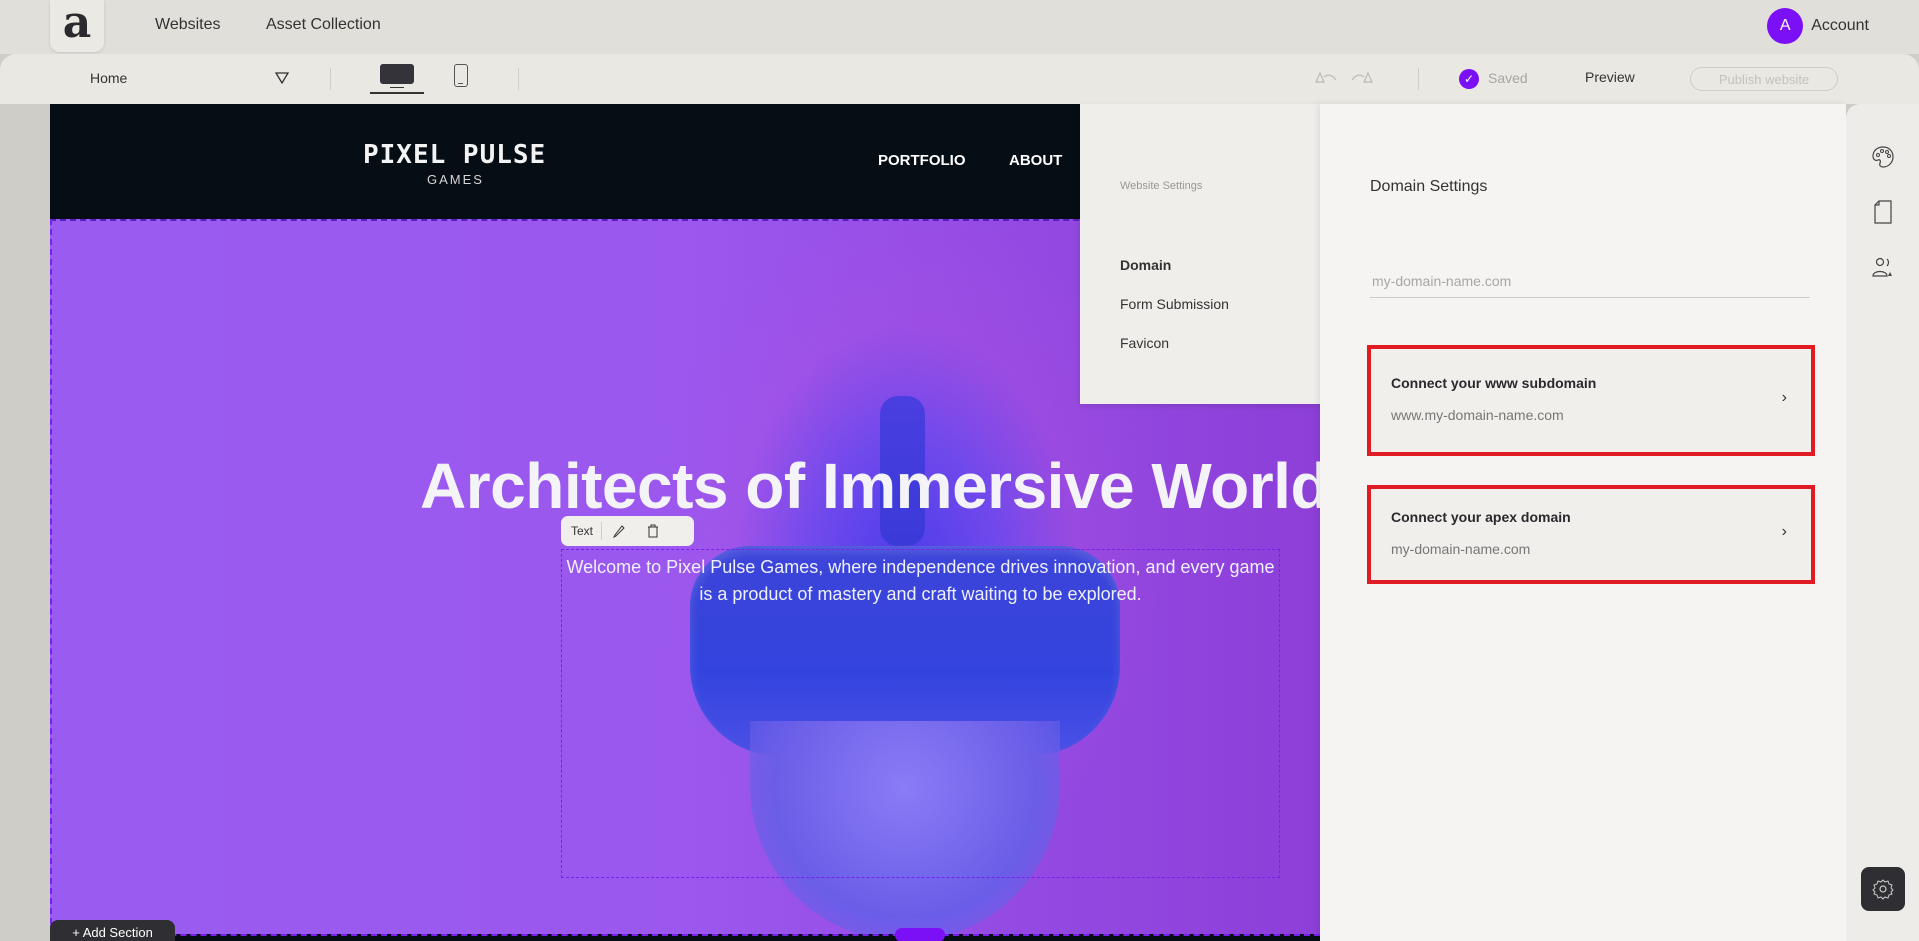 The image size is (1919, 941). Describe the element at coordinates (870, 486) in the screenshot. I see `hero-title: Architects of Immersive Worlds` at that location.